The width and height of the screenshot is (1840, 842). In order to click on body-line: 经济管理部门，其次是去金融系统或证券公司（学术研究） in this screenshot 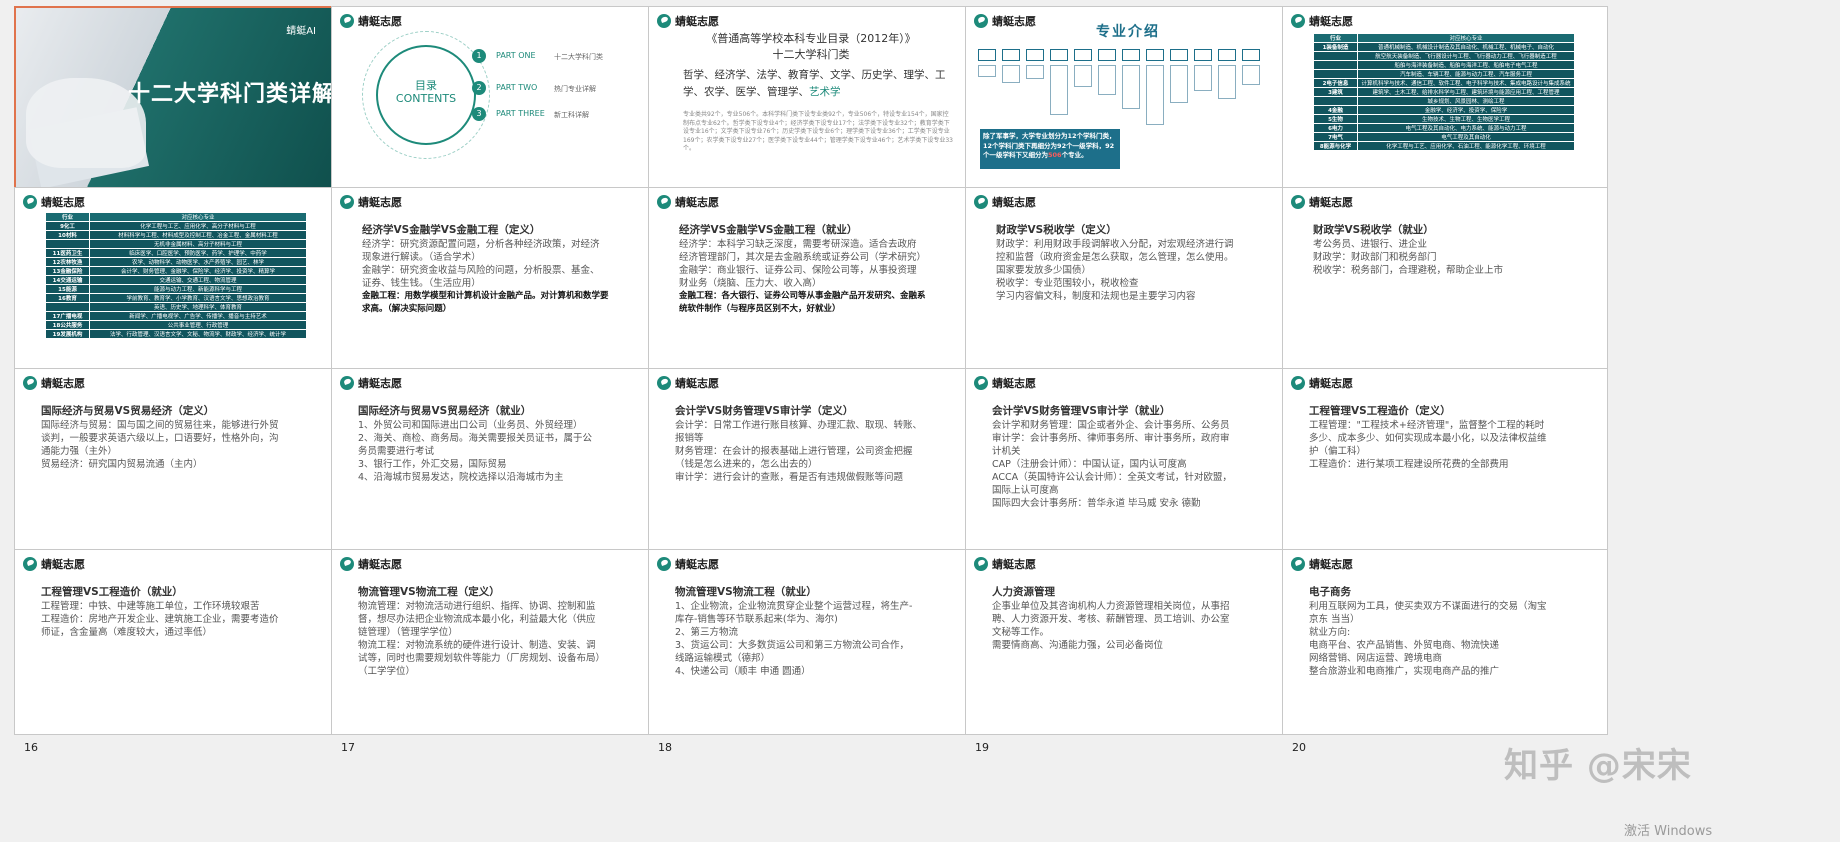, I will do `click(803, 257)`.